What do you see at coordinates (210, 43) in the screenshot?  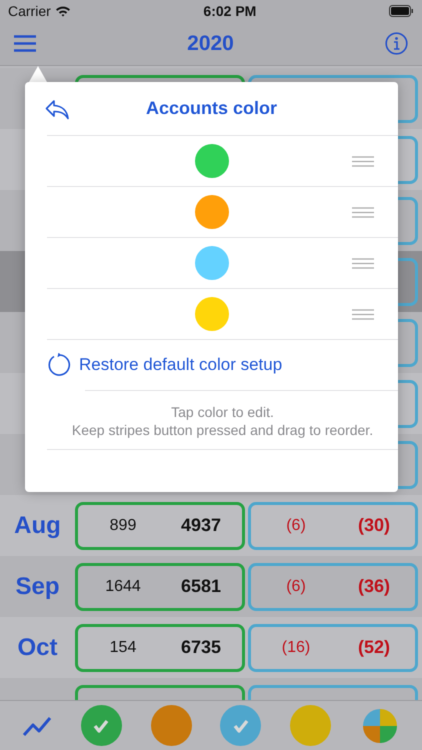 I see `screen-title: 2020` at bounding box center [210, 43].